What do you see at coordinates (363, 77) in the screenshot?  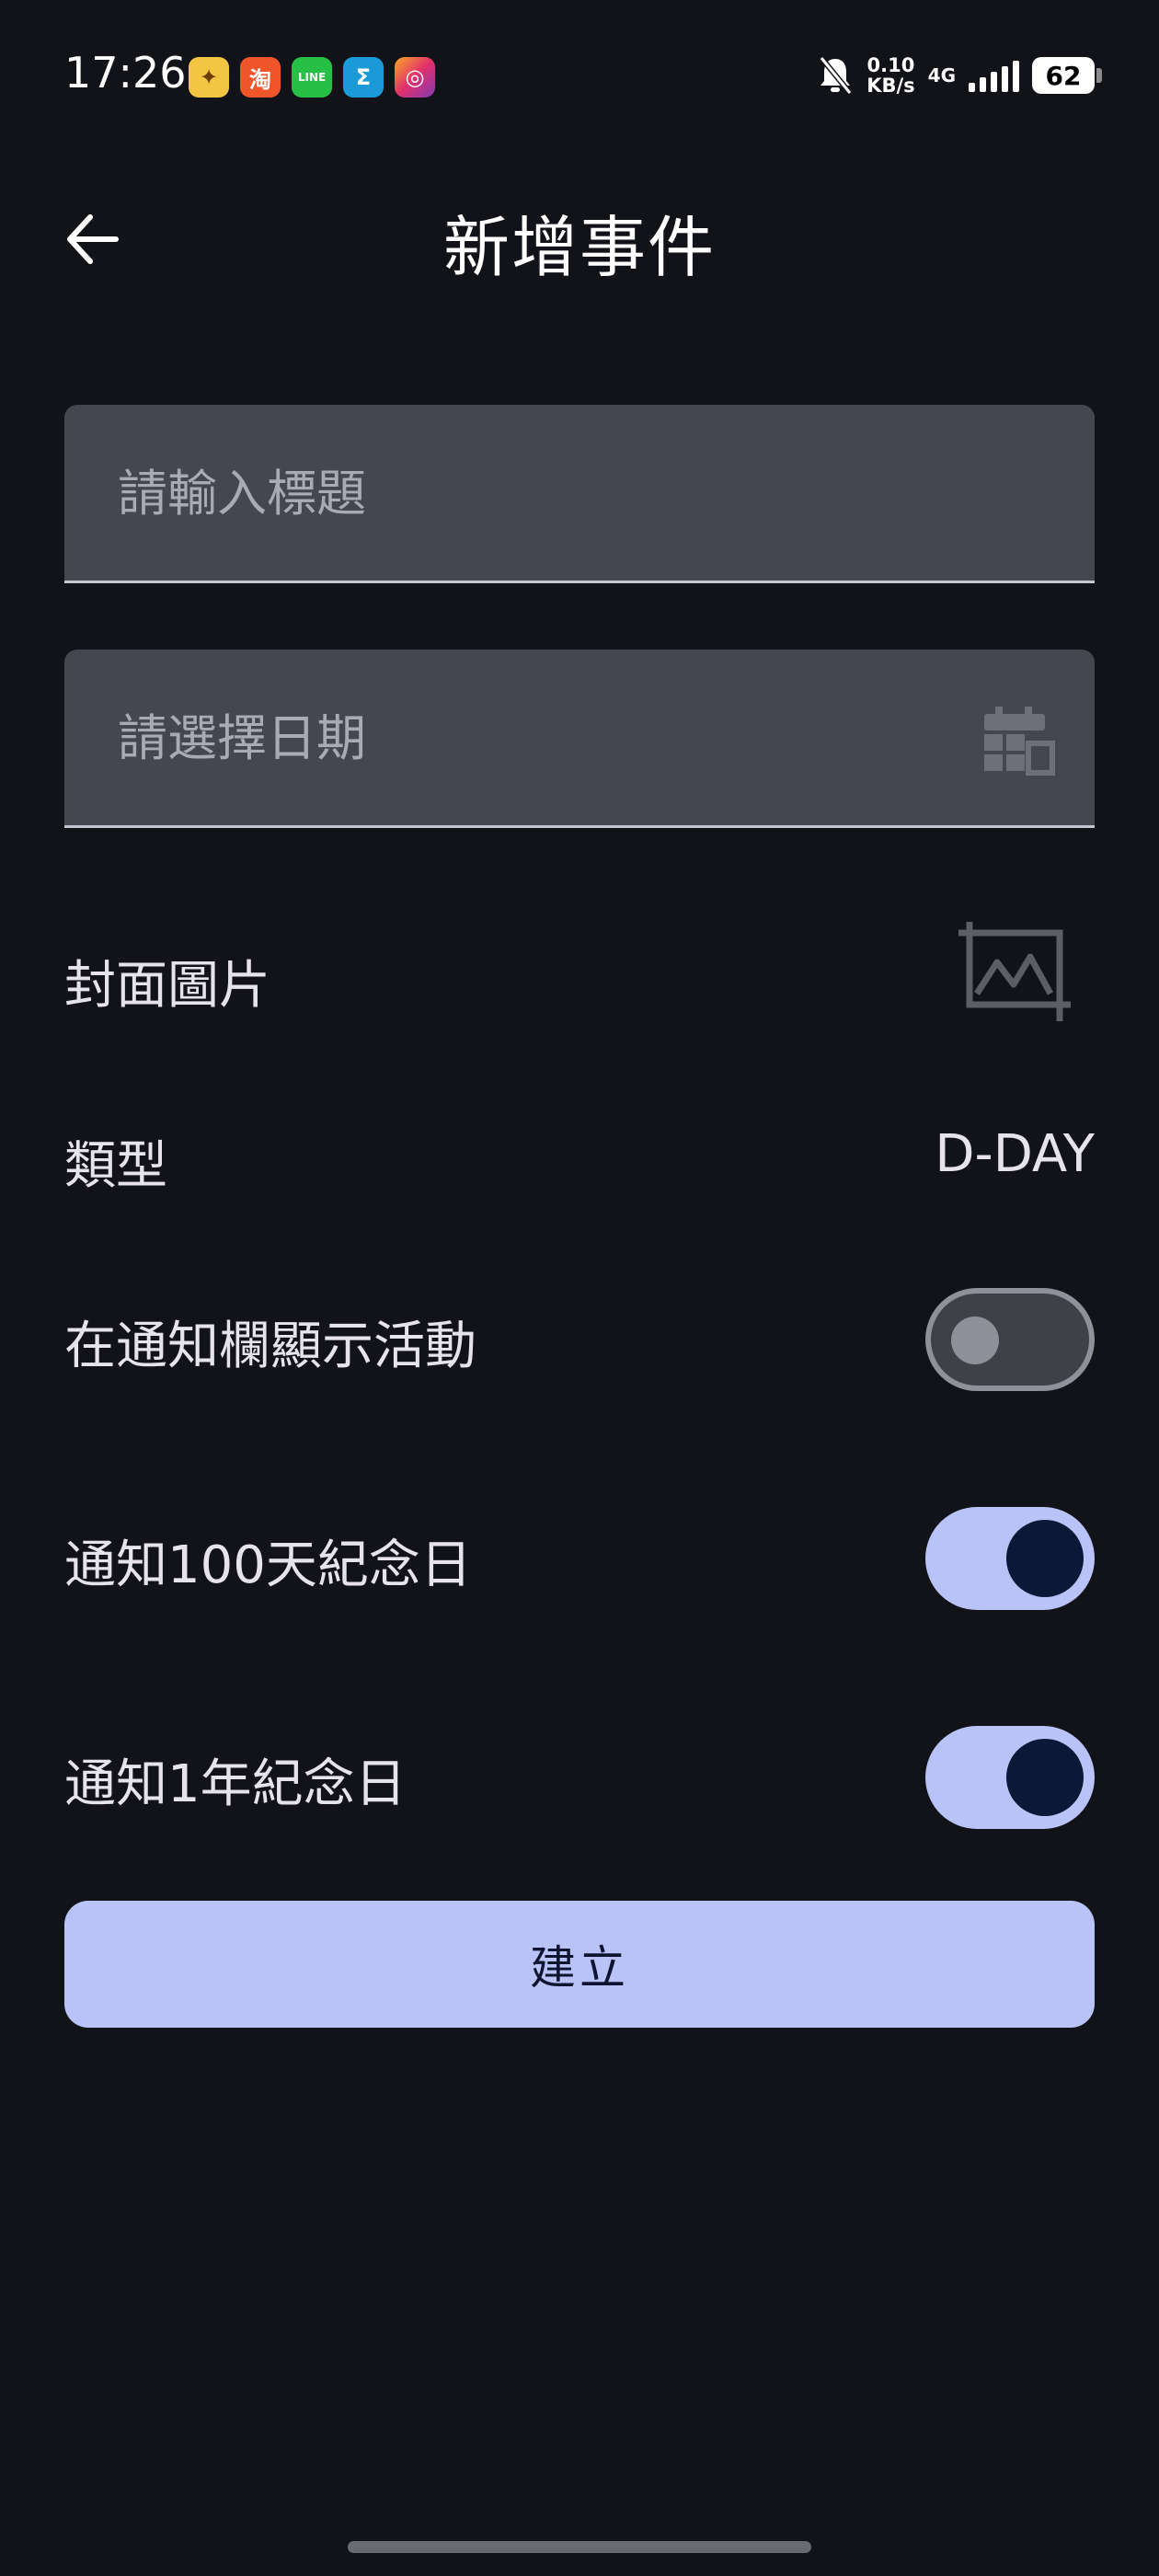 I see `sigma-app-icon: Σ` at bounding box center [363, 77].